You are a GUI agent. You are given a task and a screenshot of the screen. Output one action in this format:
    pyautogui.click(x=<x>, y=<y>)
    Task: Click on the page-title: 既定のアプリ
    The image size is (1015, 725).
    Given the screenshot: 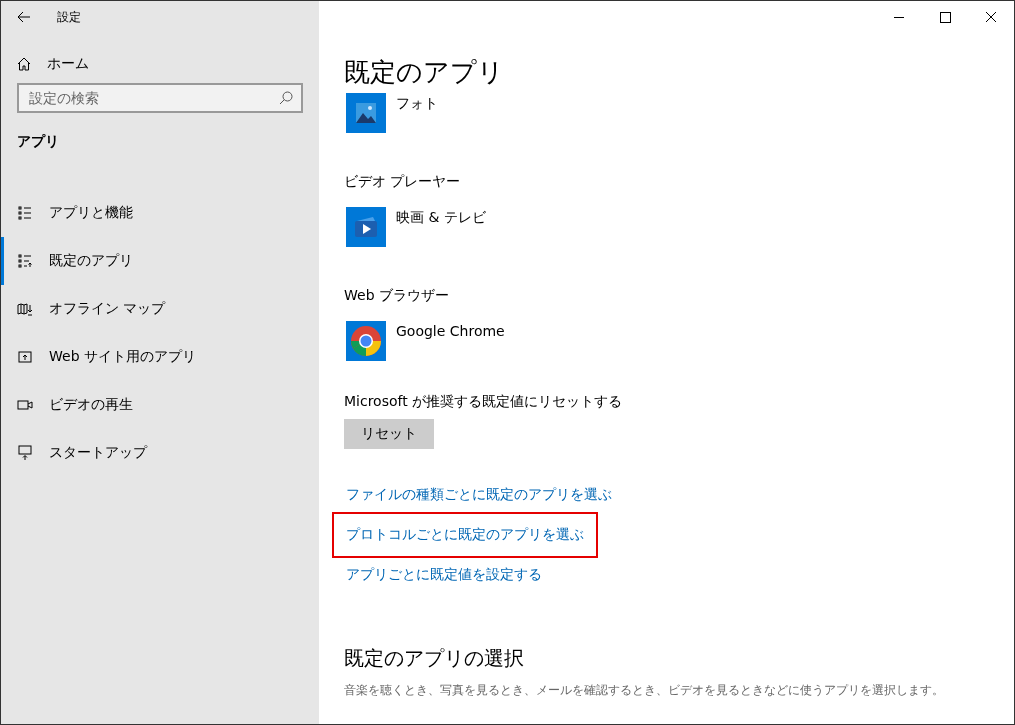 What is the action you would take?
    pyautogui.click(x=424, y=72)
    